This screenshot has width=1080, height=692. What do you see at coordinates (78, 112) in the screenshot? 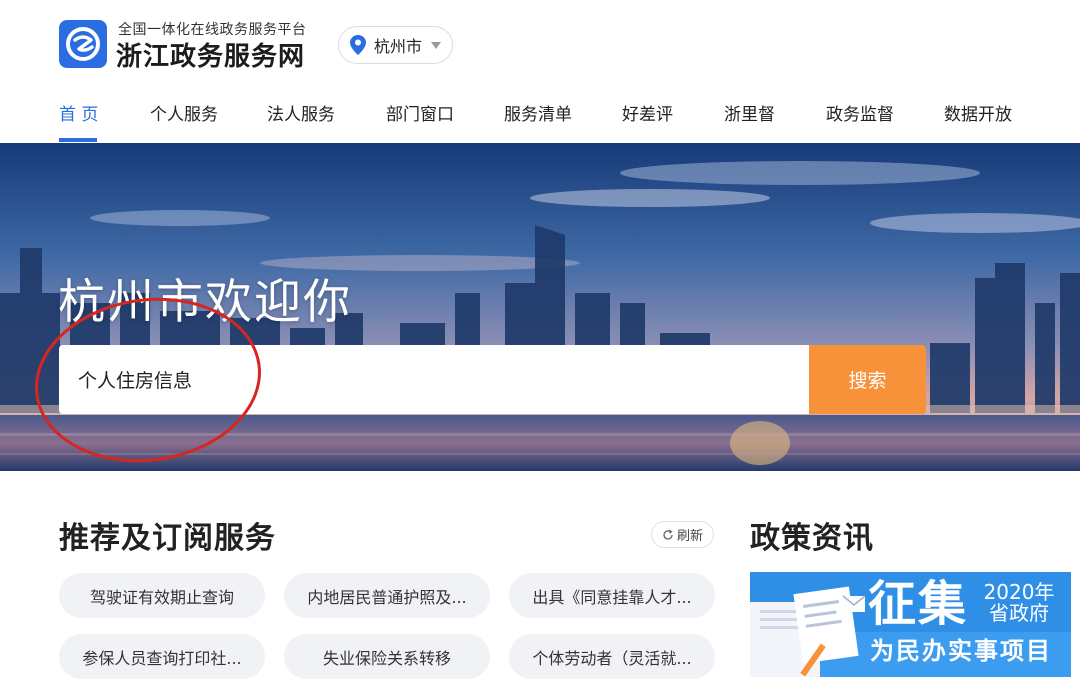
I see `nav-home: 首 页` at bounding box center [78, 112].